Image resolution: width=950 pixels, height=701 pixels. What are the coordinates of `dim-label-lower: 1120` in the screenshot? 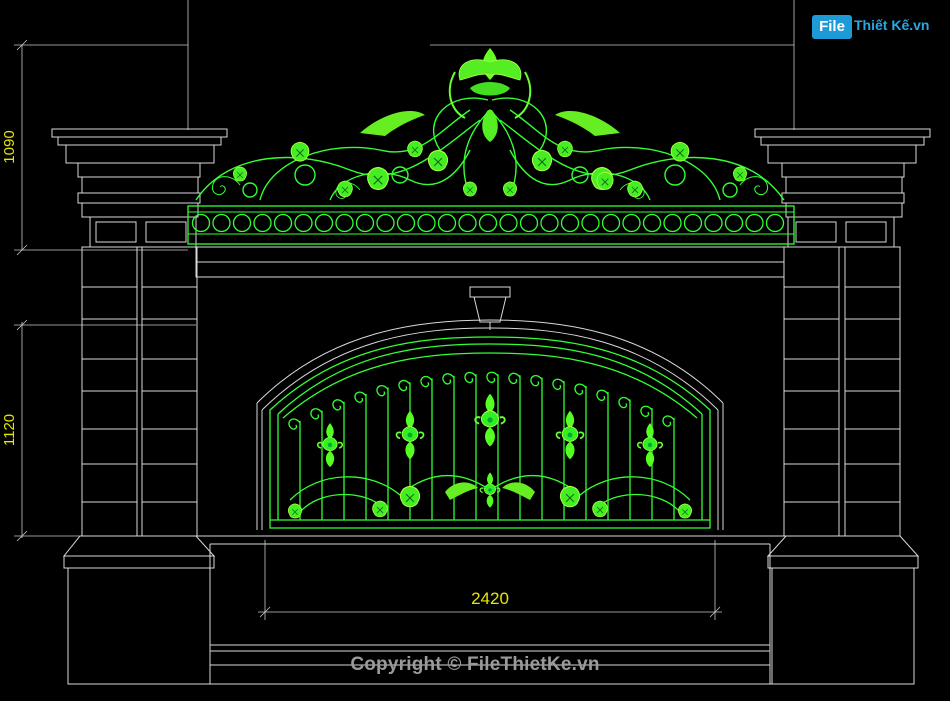 It's located at (9, 430).